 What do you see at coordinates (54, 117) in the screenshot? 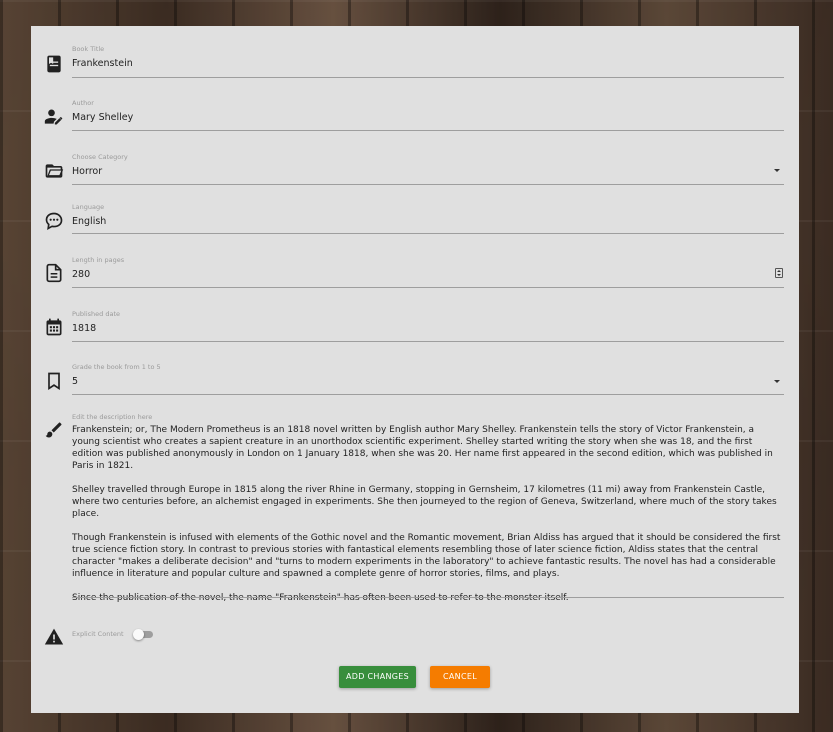
I see `account-edit-icon` at bounding box center [54, 117].